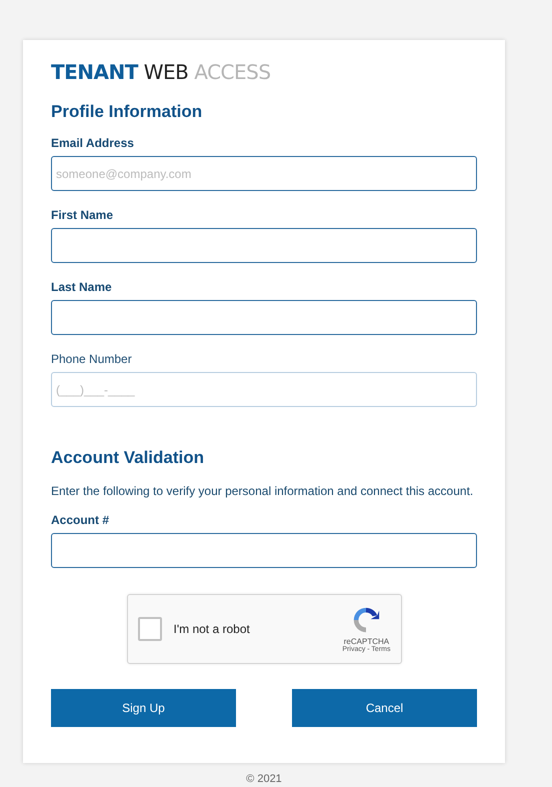  What do you see at coordinates (367, 641) in the screenshot?
I see `captcha-brand: reCAPTCHA` at bounding box center [367, 641].